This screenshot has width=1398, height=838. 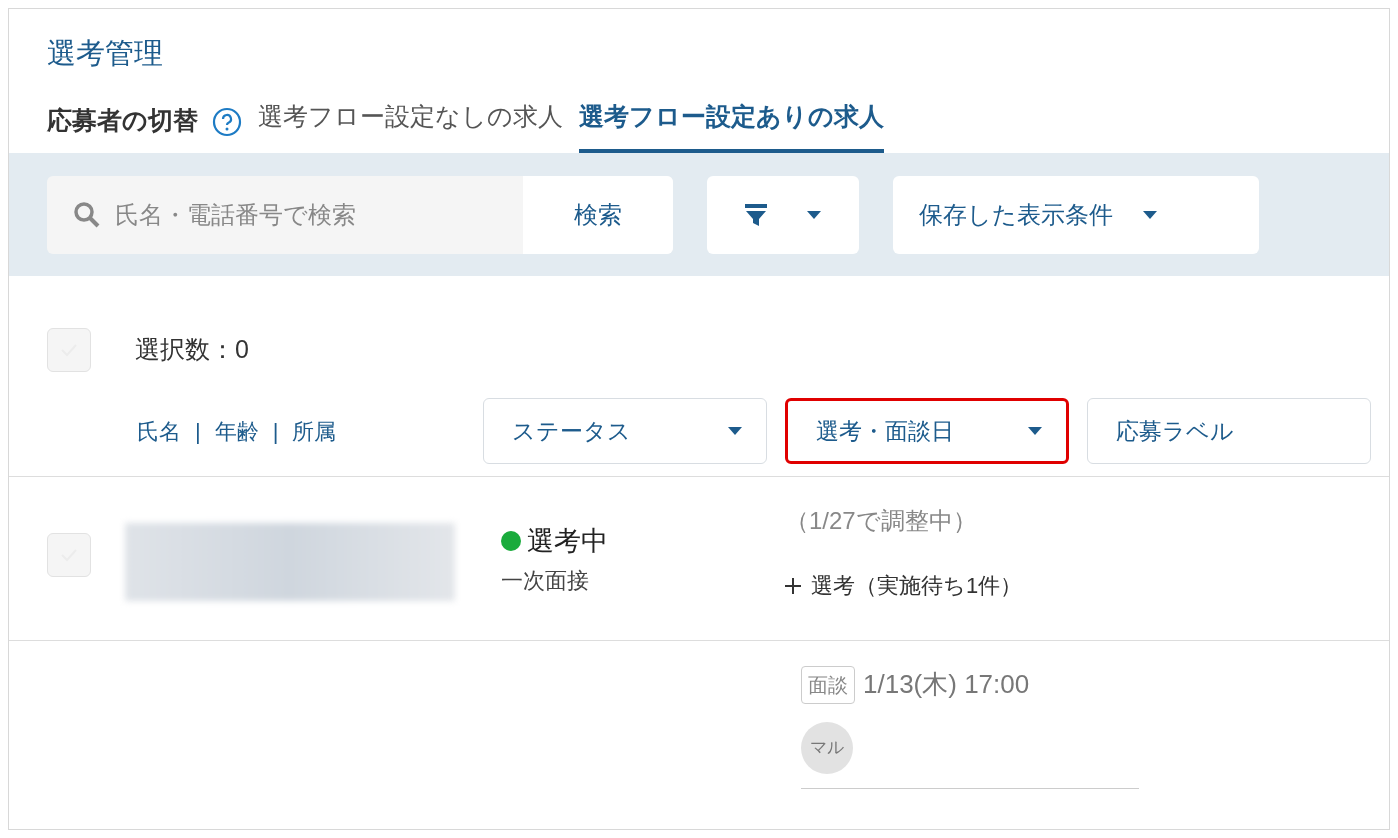 What do you see at coordinates (827, 748) in the screenshot?
I see `avatar: マル` at bounding box center [827, 748].